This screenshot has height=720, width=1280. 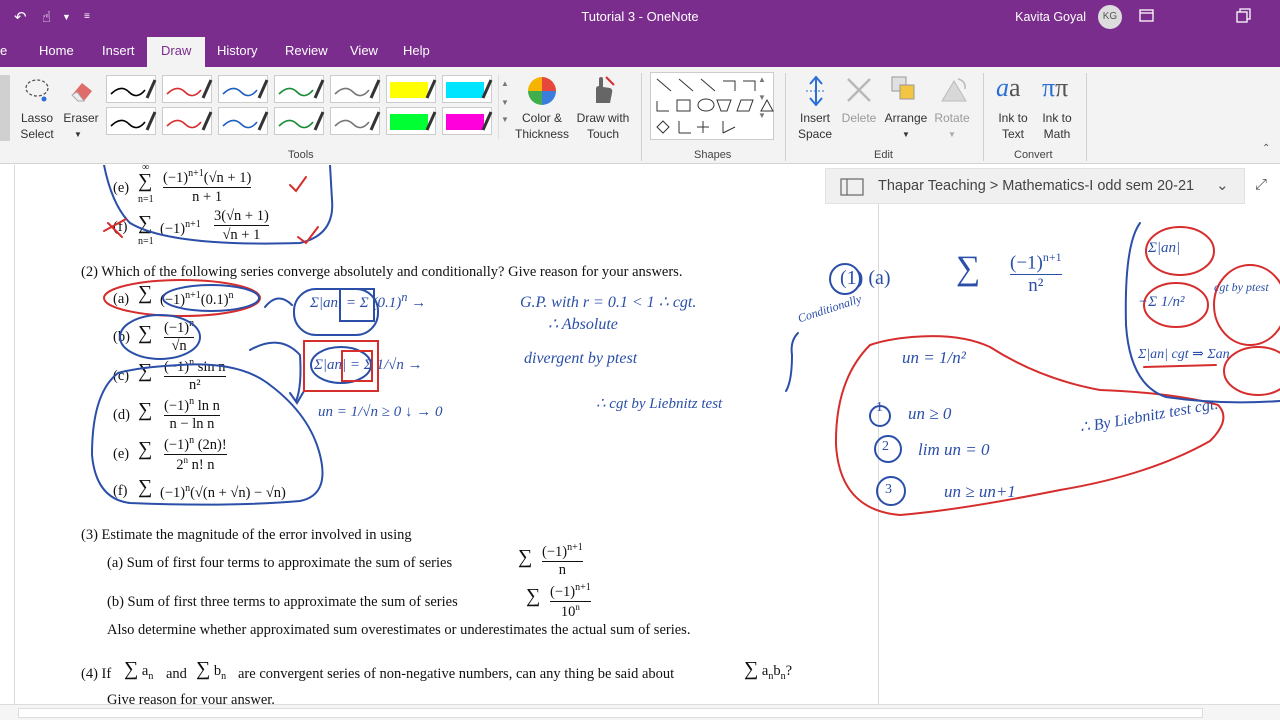 What do you see at coordinates (583, 324) in the screenshot?
I see `ink-absolute: ∴ Absolute` at bounding box center [583, 324].